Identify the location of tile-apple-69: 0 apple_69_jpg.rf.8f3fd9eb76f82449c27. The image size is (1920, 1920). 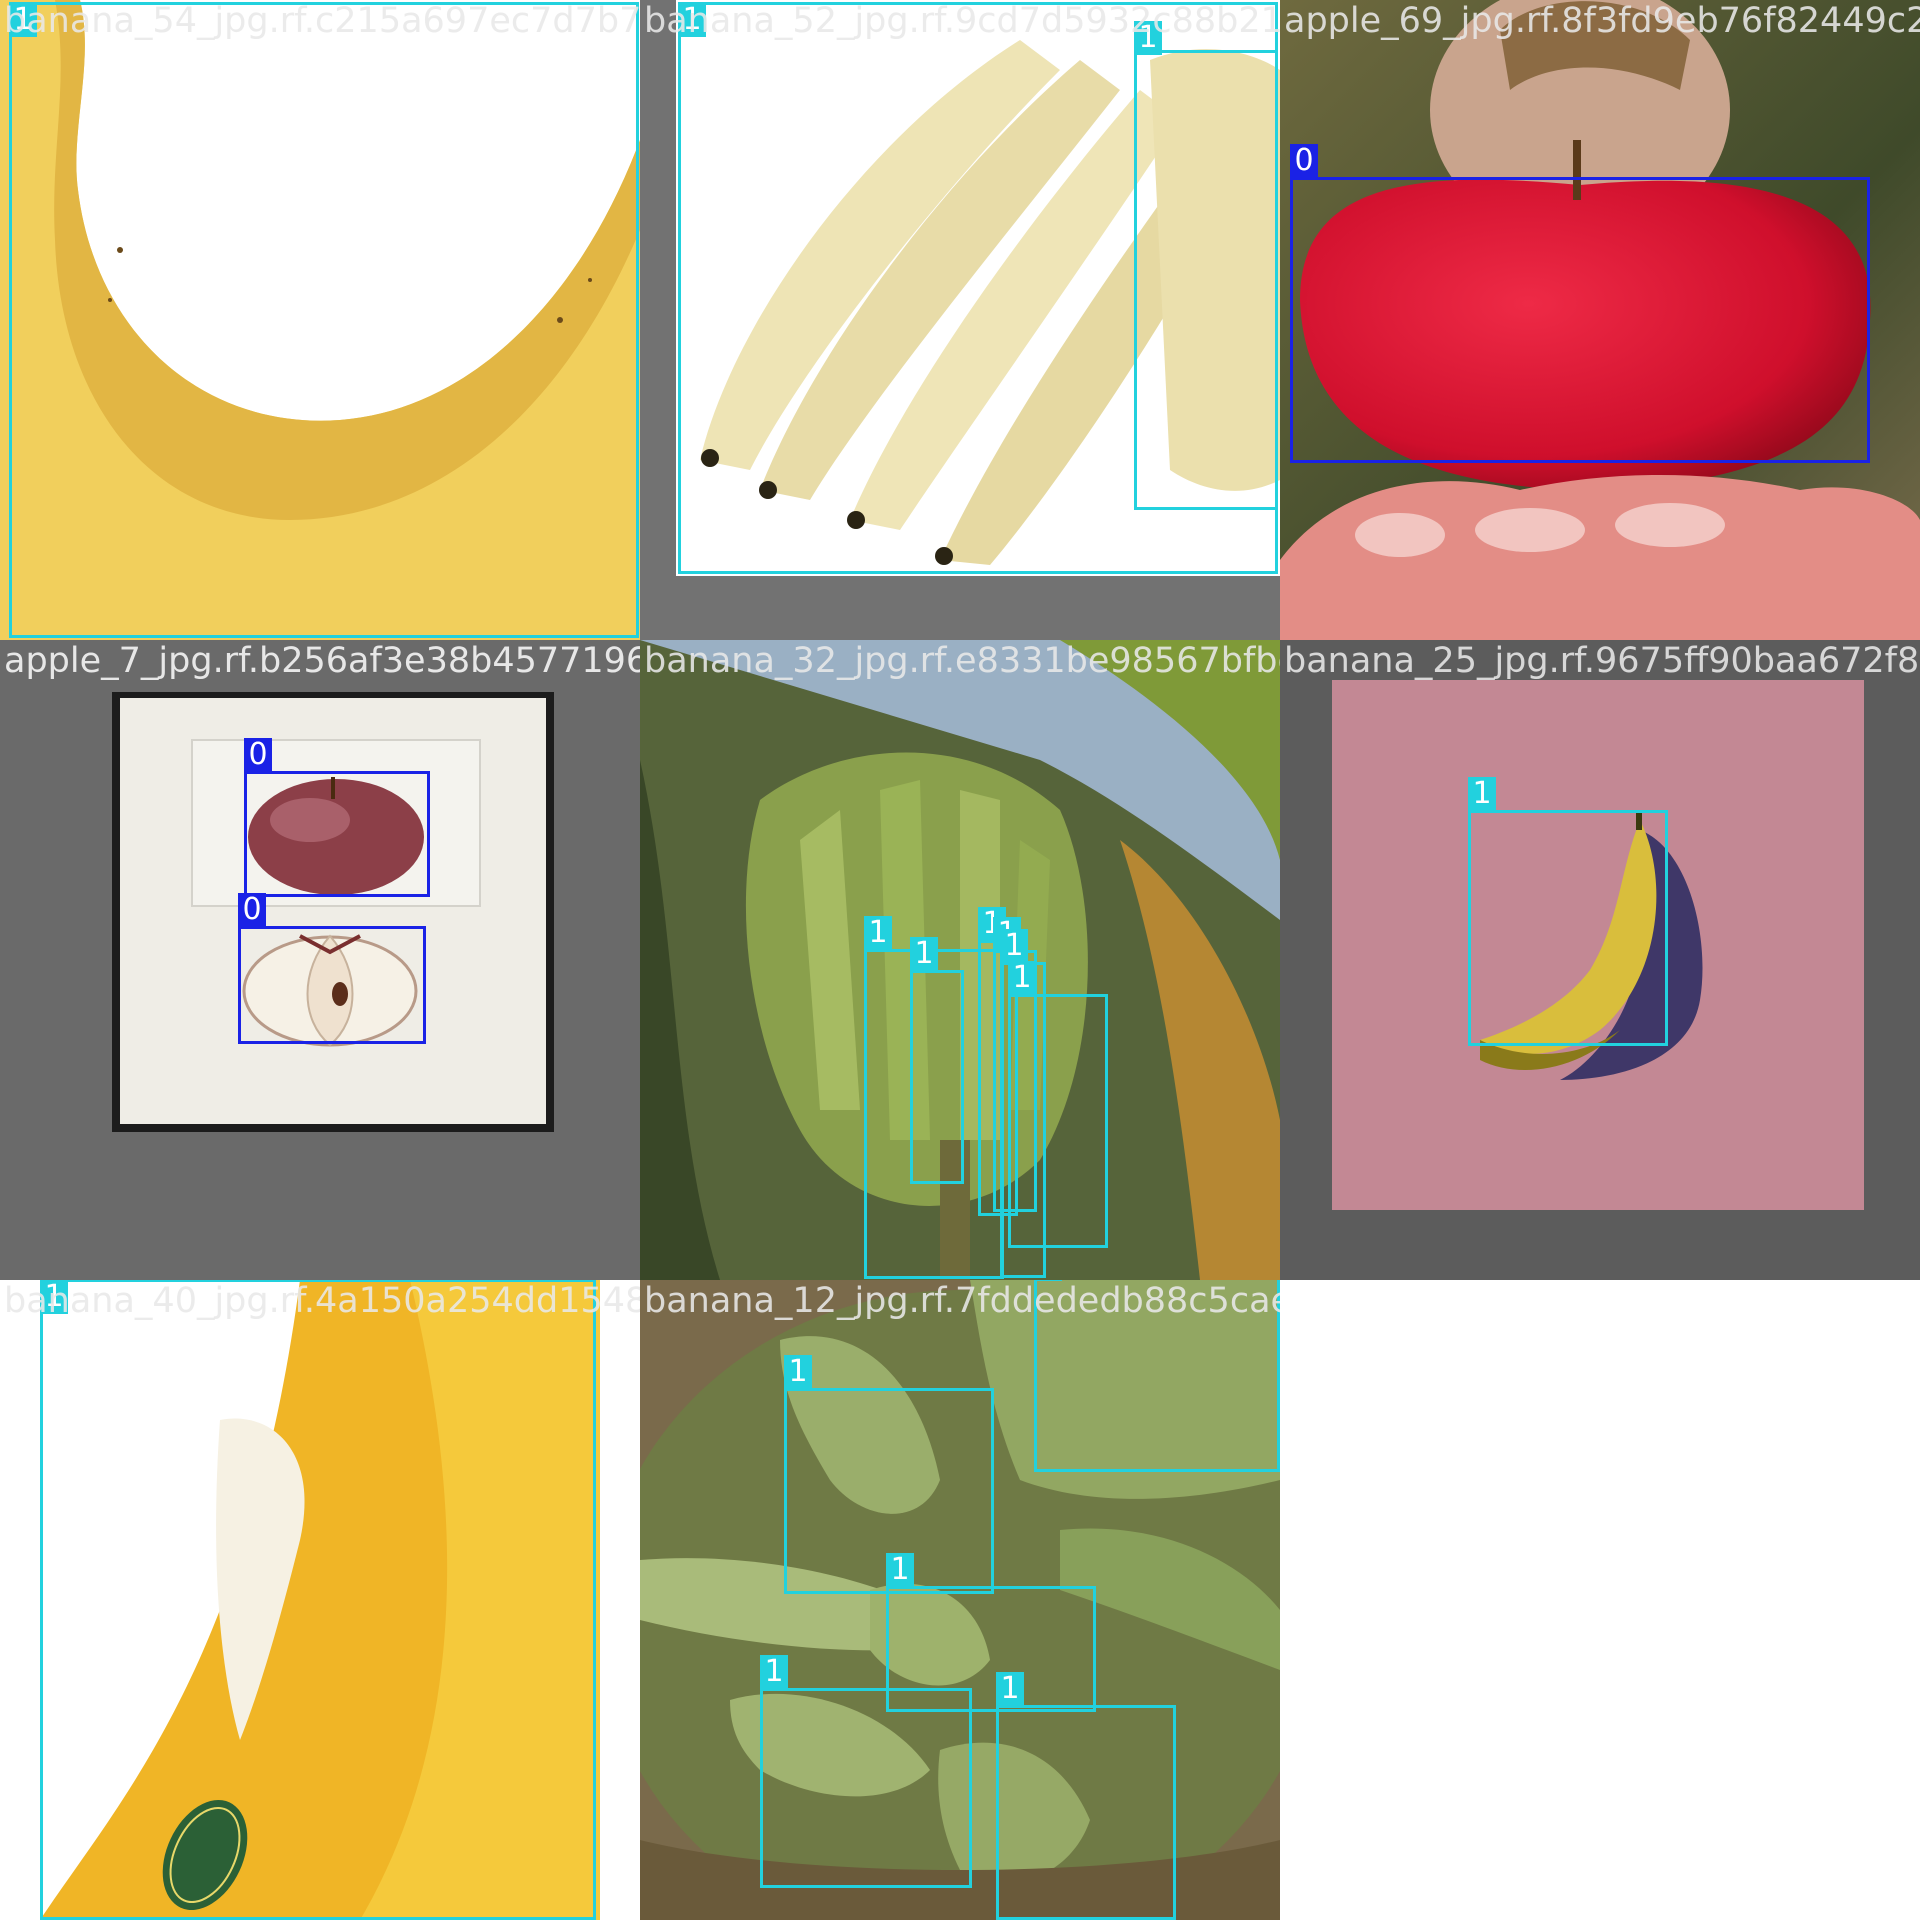
(1600, 320).